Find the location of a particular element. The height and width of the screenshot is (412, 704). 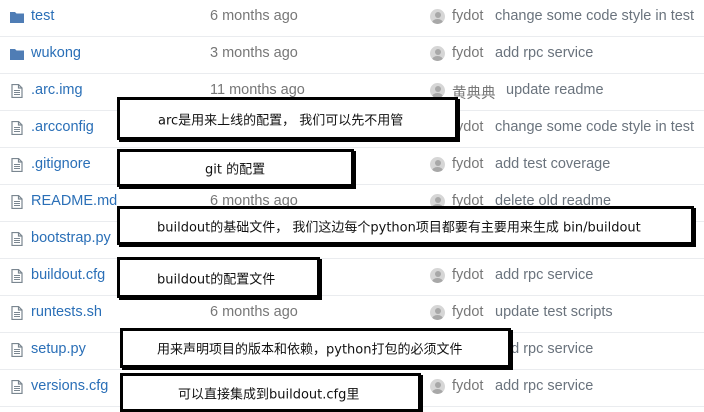

commit-message: update test scripts is located at coordinates (554, 312).